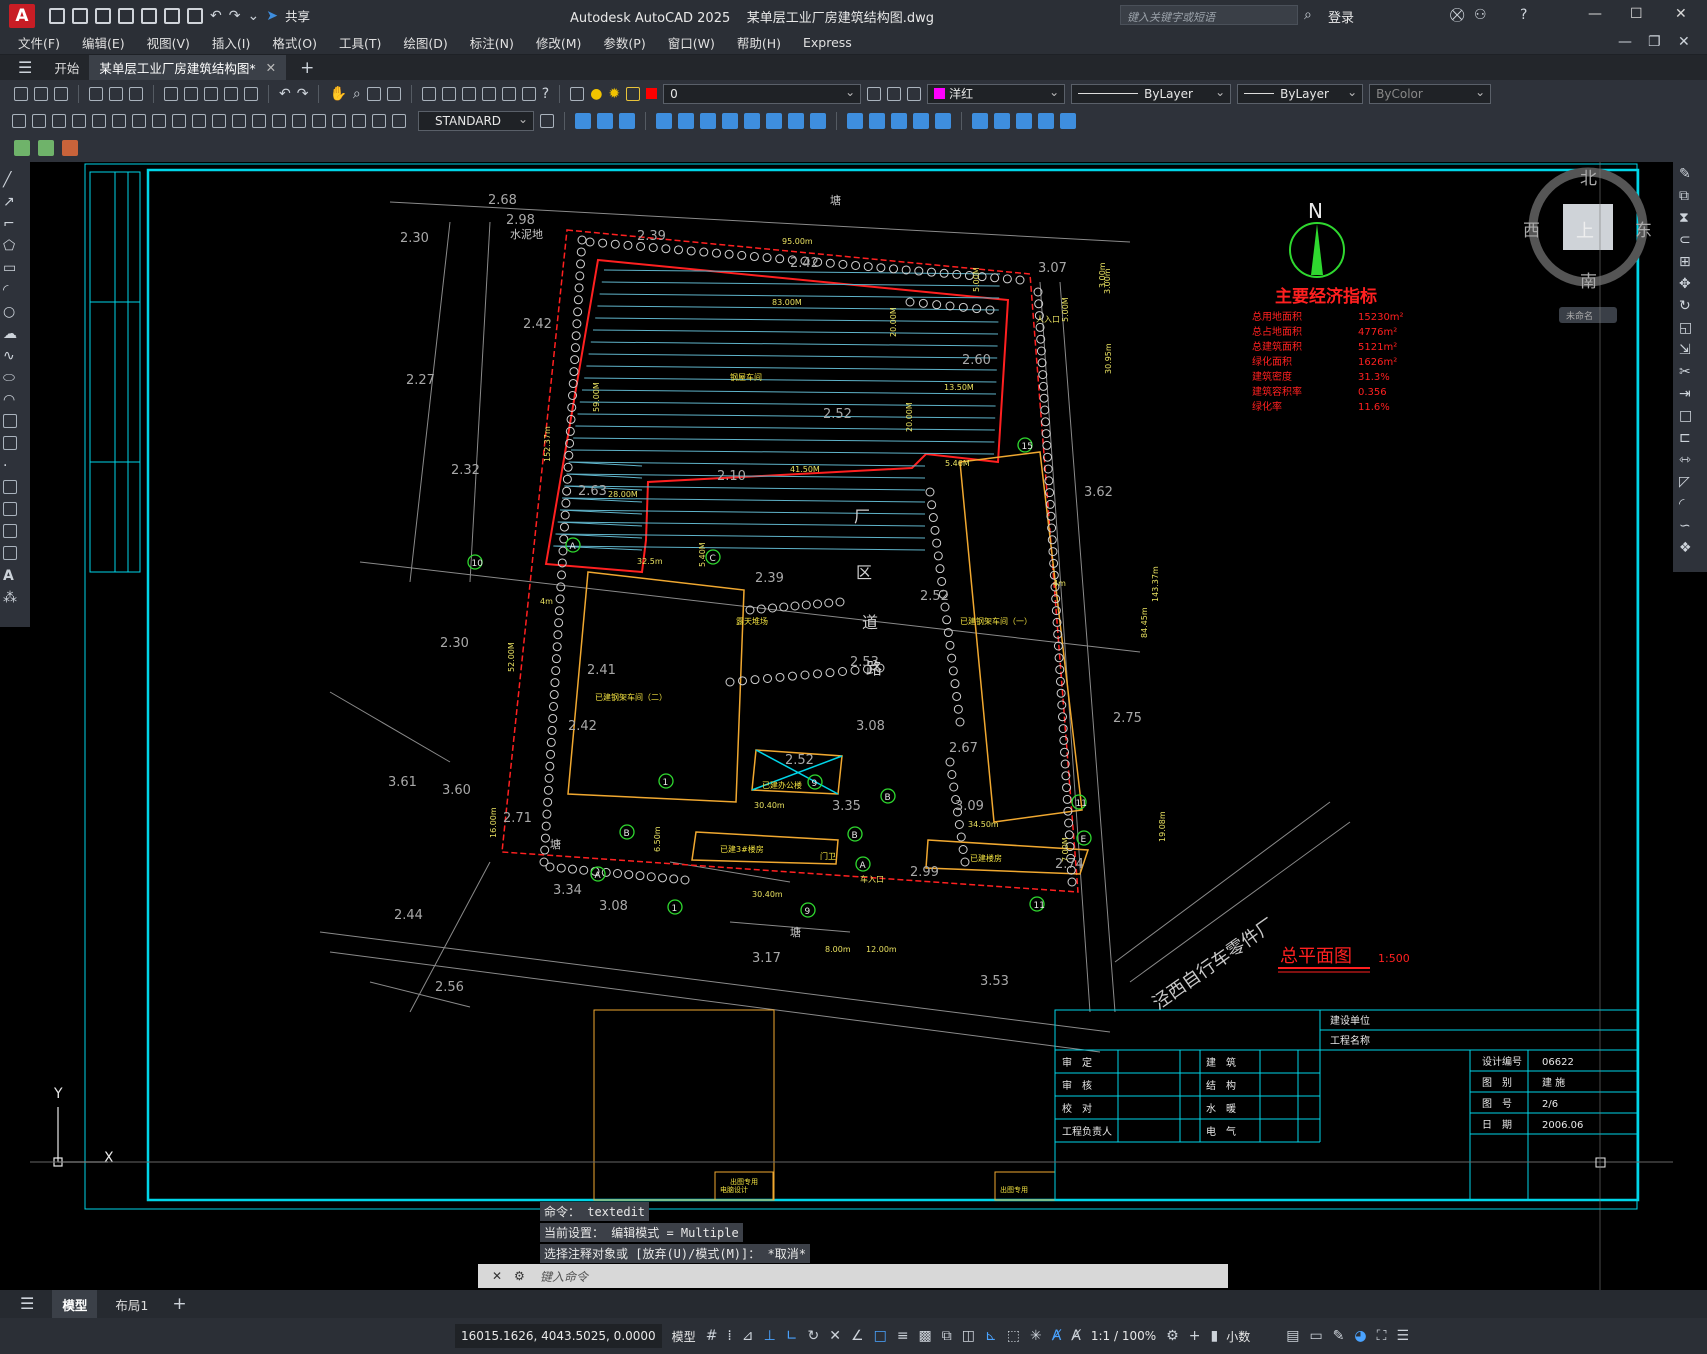 Image resolution: width=1707 pixels, height=1354 pixels. Describe the element at coordinates (1690, 286) in the screenshot. I see `move-tool: ✥` at that location.